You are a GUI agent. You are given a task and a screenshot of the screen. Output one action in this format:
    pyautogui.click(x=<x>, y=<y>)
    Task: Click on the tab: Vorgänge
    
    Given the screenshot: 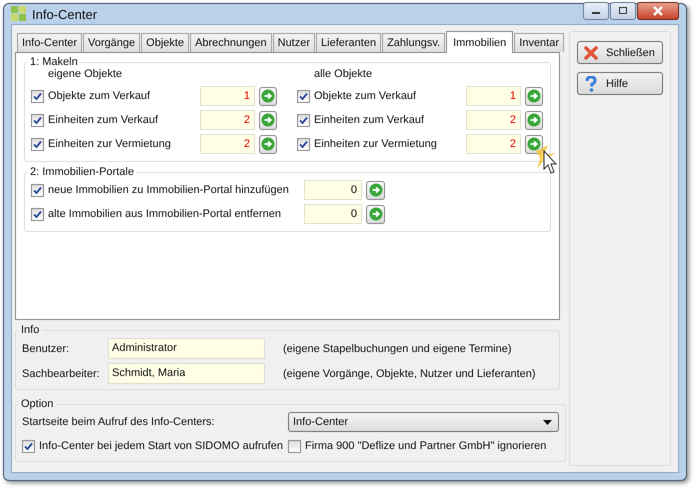 What is the action you would take?
    pyautogui.click(x=111, y=42)
    